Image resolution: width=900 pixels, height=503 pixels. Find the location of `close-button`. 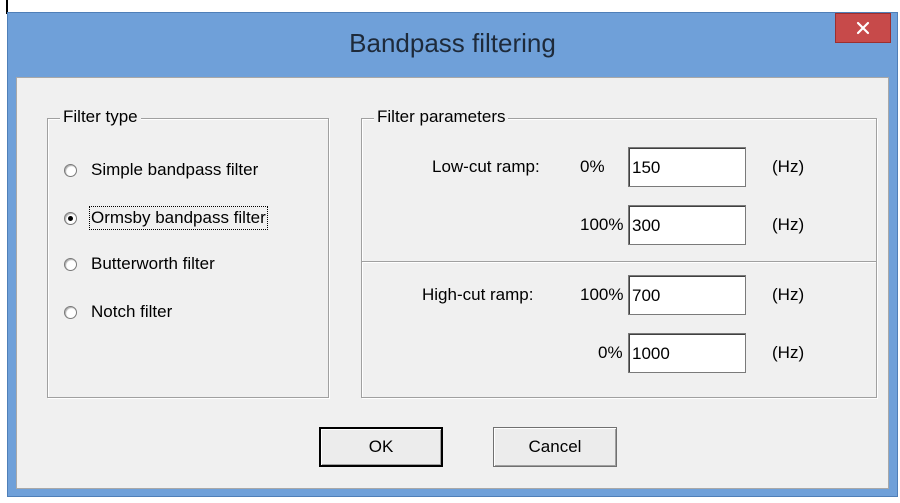

close-button is located at coordinates (863, 28).